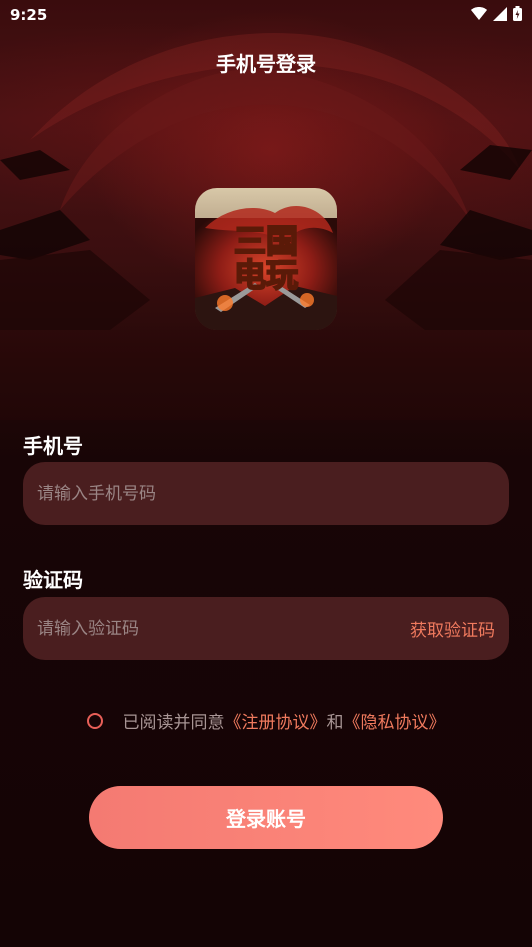 The image size is (532, 947). What do you see at coordinates (517, 13) in the screenshot?
I see `battery-charging-icon` at bounding box center [517, 13].